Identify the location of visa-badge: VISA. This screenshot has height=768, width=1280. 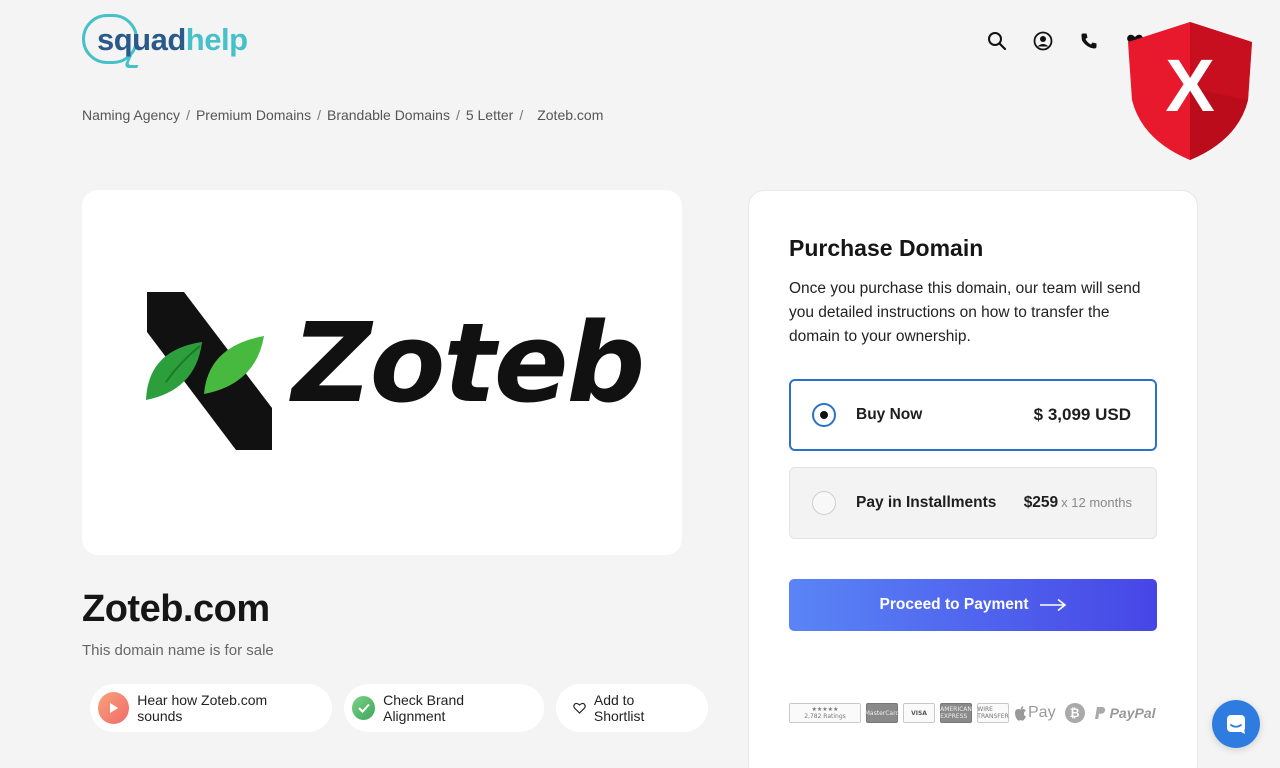
(919, 713).